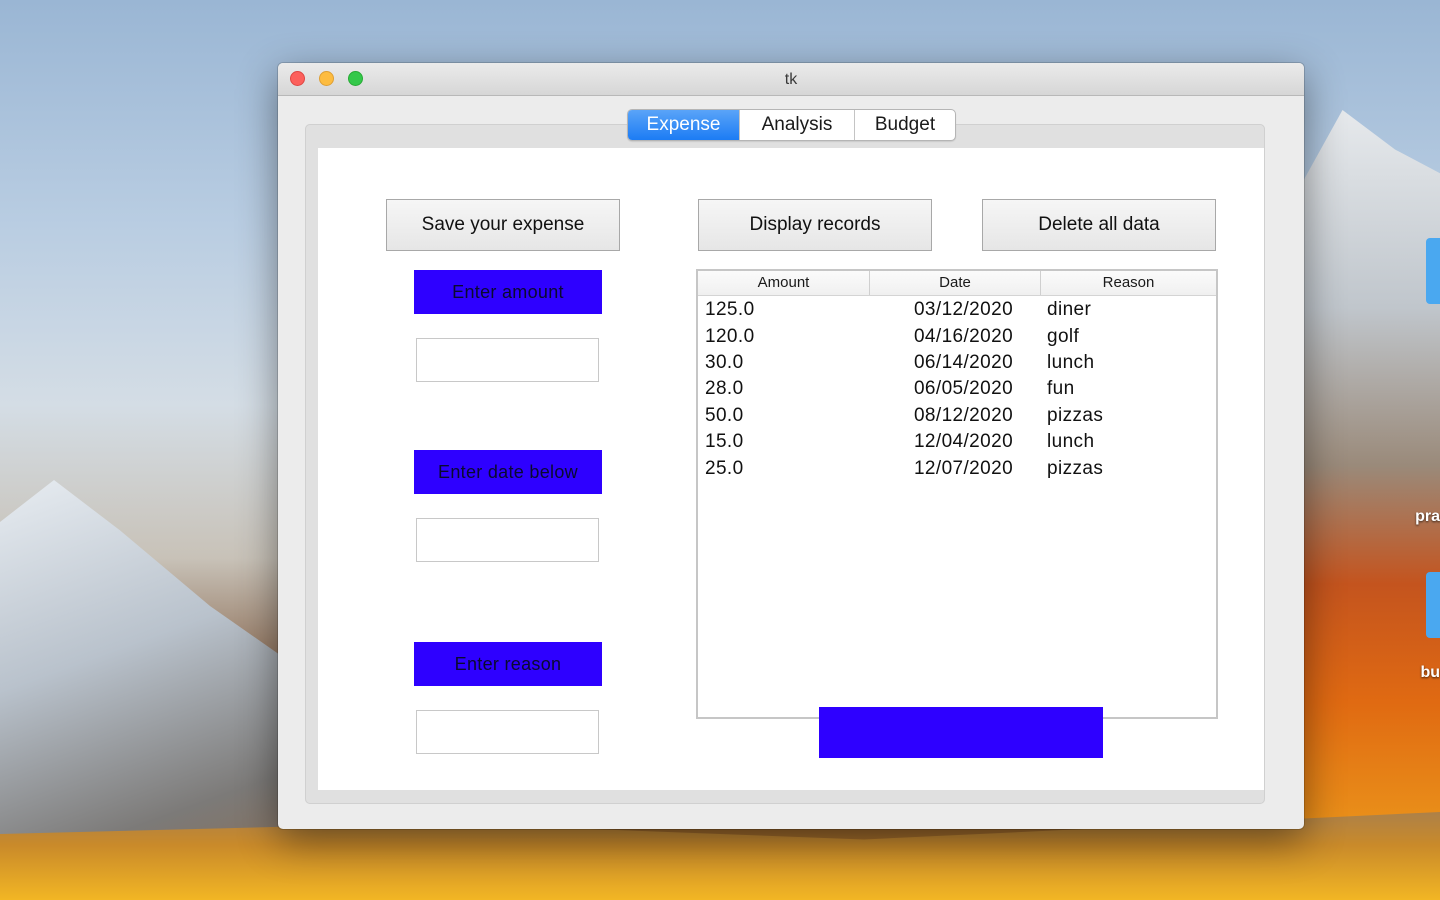 The width and height of the screenshot is (1440, 900). Describe the element at coordinates (724, 389) in the screenshot. I see `cell-amount: 28.0` at that location.